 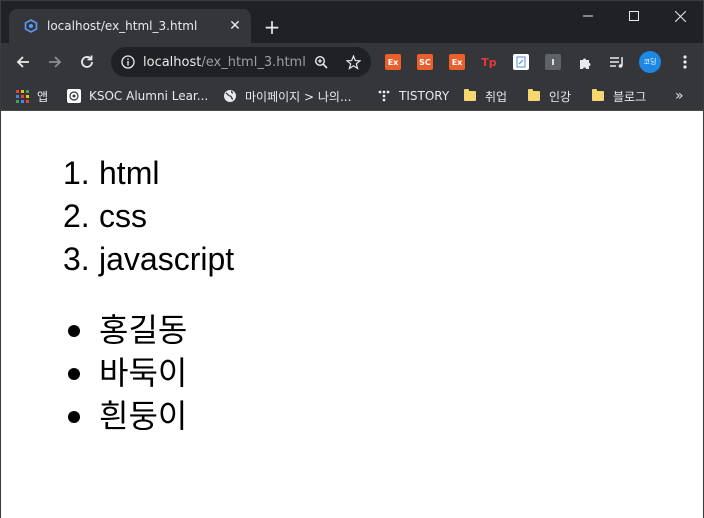 I want to click on profile-avatar: 코딩, so click(x=650, y=62).